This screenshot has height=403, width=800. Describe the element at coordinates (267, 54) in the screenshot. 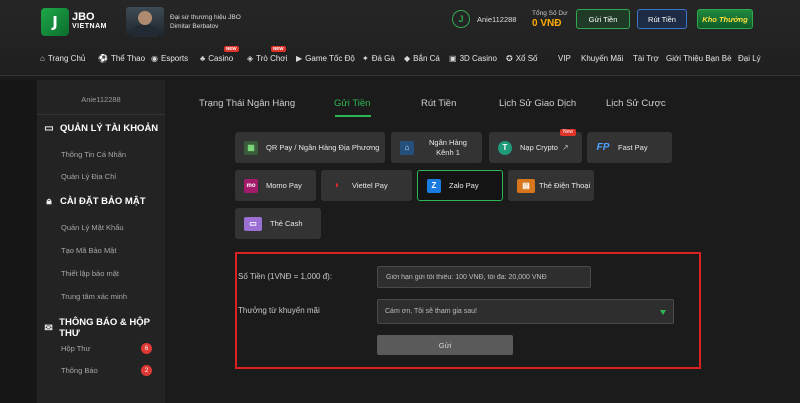

I see `nav-item-games: ◈ Trò Chơi NEW` at that location.